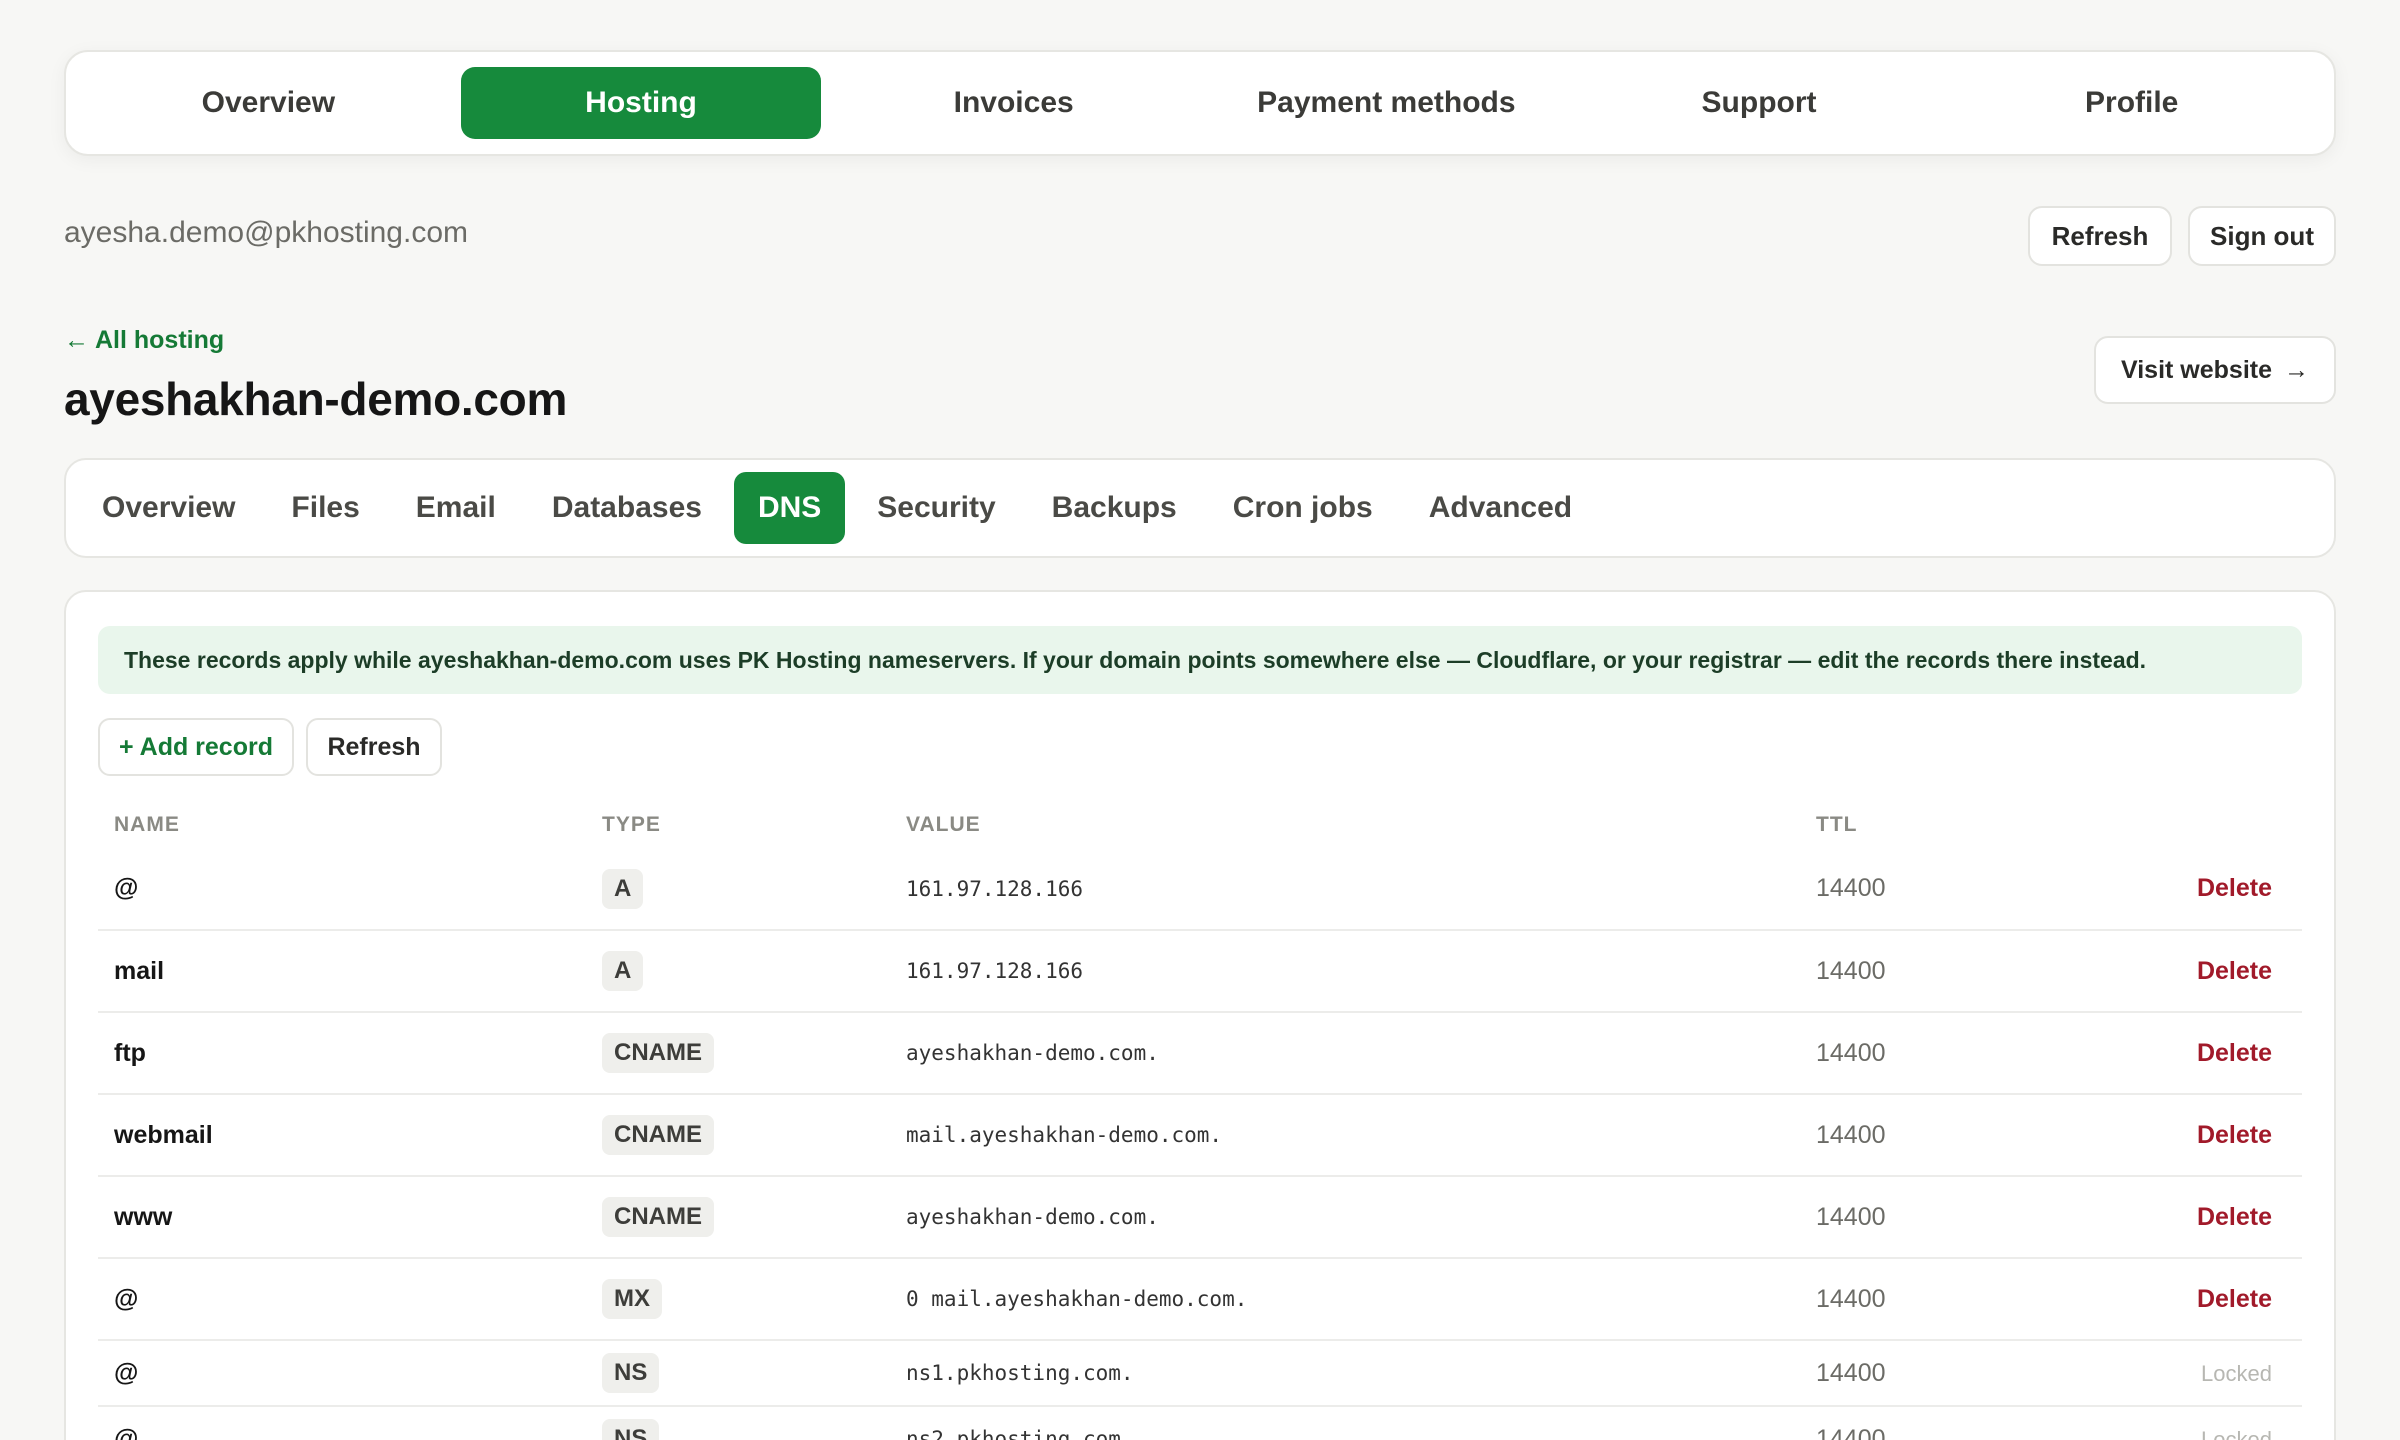 The image size is (2400, 1440). I want to click on tab-cron-jobs: Cron jobs, so click(1303, 508).